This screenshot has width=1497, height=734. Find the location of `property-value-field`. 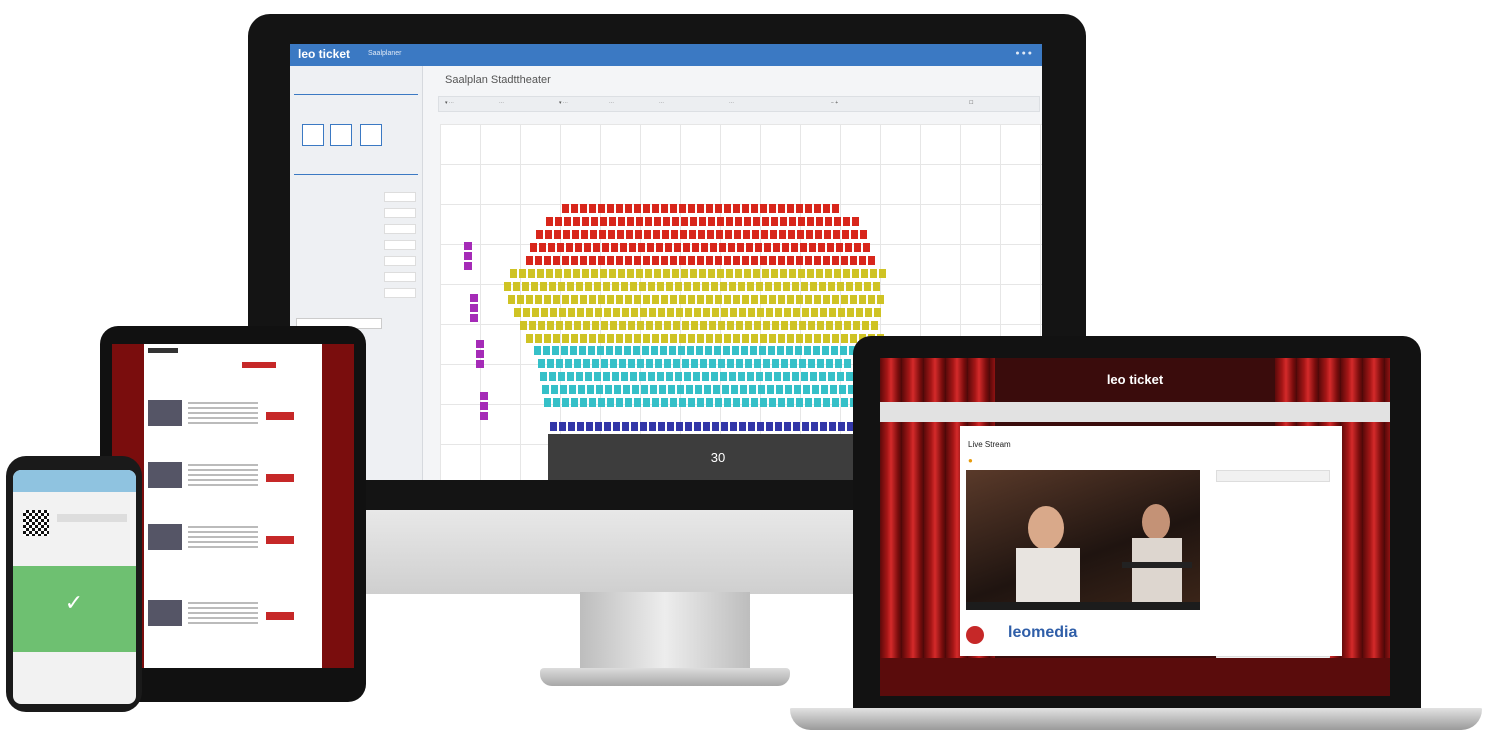

property-value-field is located at coordinates (400, 245).